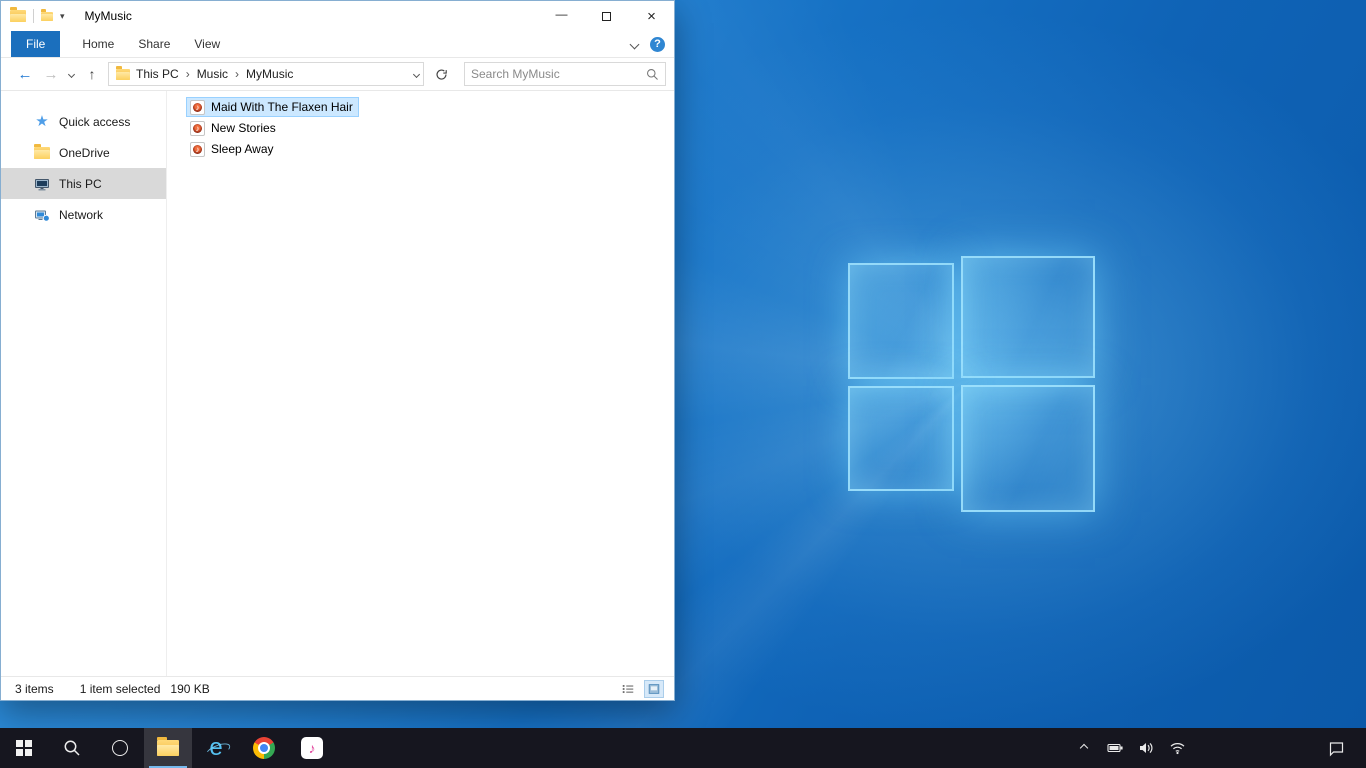 This screenshot has width=1366, height=768. I want to click on quick-access-toolbar: ▾, so click(37, 15).